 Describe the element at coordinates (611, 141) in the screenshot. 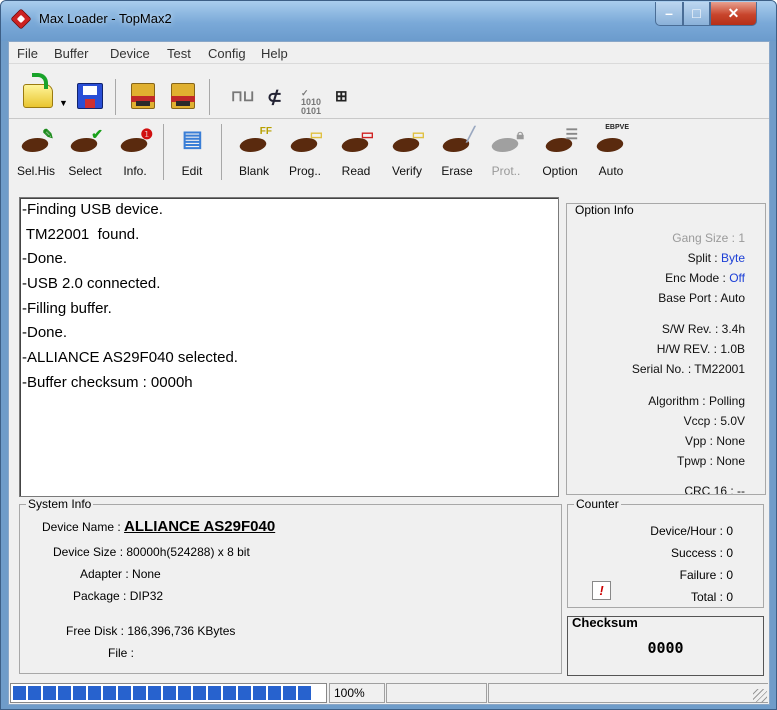

I see `auto-icon: EBPVE` at that location.